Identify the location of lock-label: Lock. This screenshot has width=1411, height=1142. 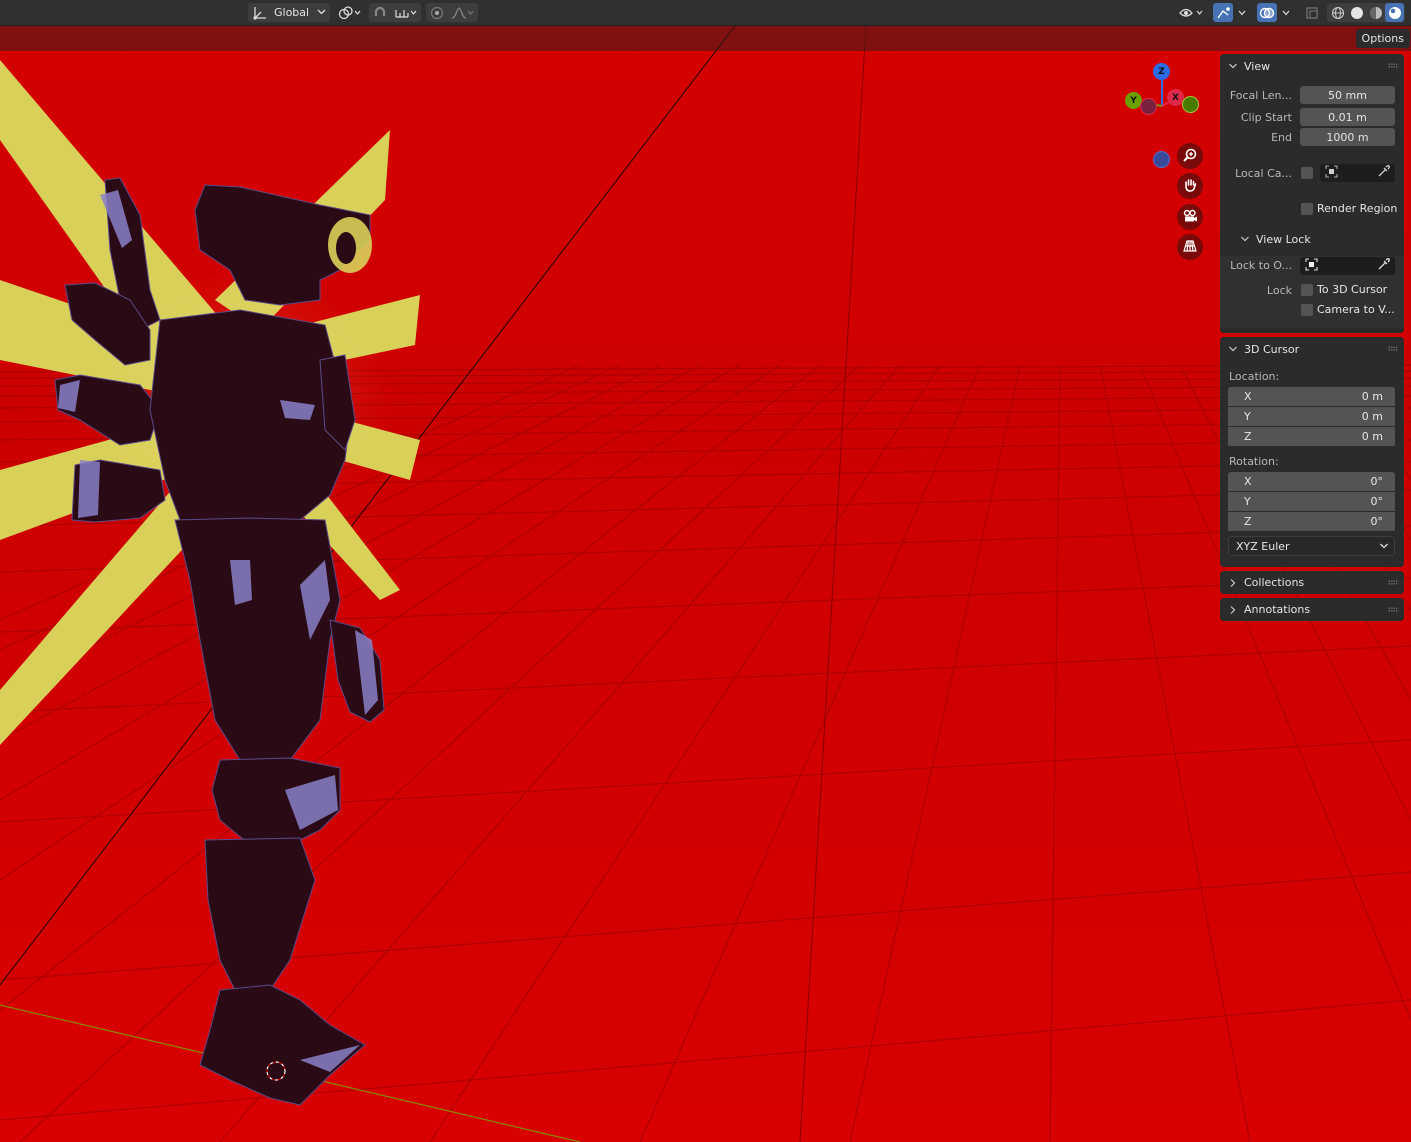
(1279, 290).